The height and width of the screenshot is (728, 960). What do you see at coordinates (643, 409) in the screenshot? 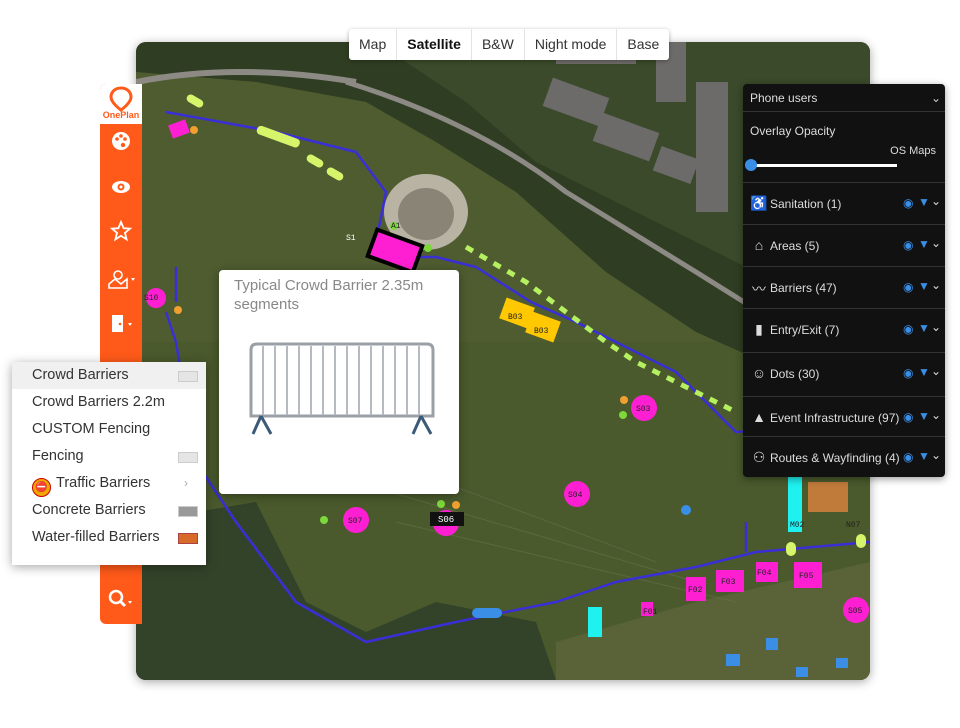
I see `label-s03: S03` at bounding box center [643, 409].